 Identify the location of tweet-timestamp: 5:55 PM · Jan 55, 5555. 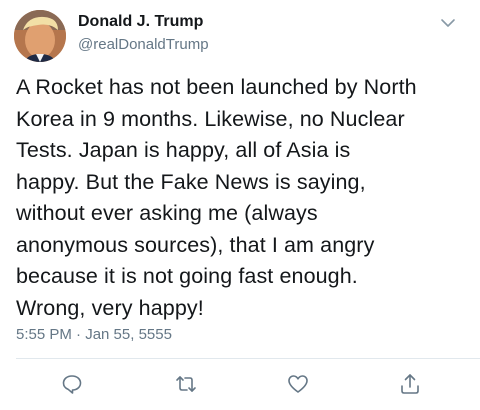
(94, 334).